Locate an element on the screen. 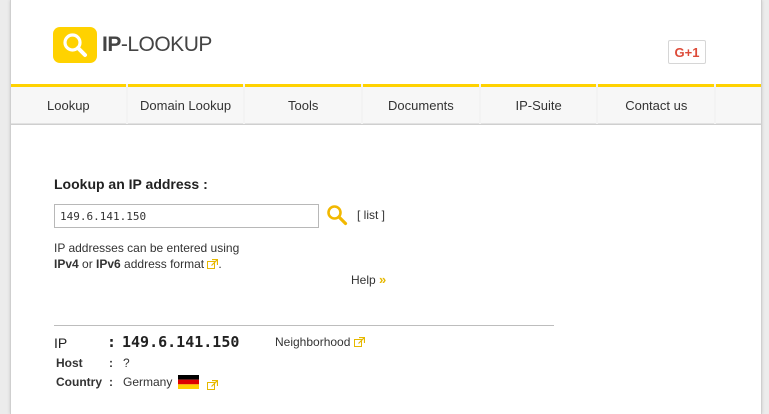 This screenshot has height=414, width=769. host-value: ? is located at coordinates (126, 363).